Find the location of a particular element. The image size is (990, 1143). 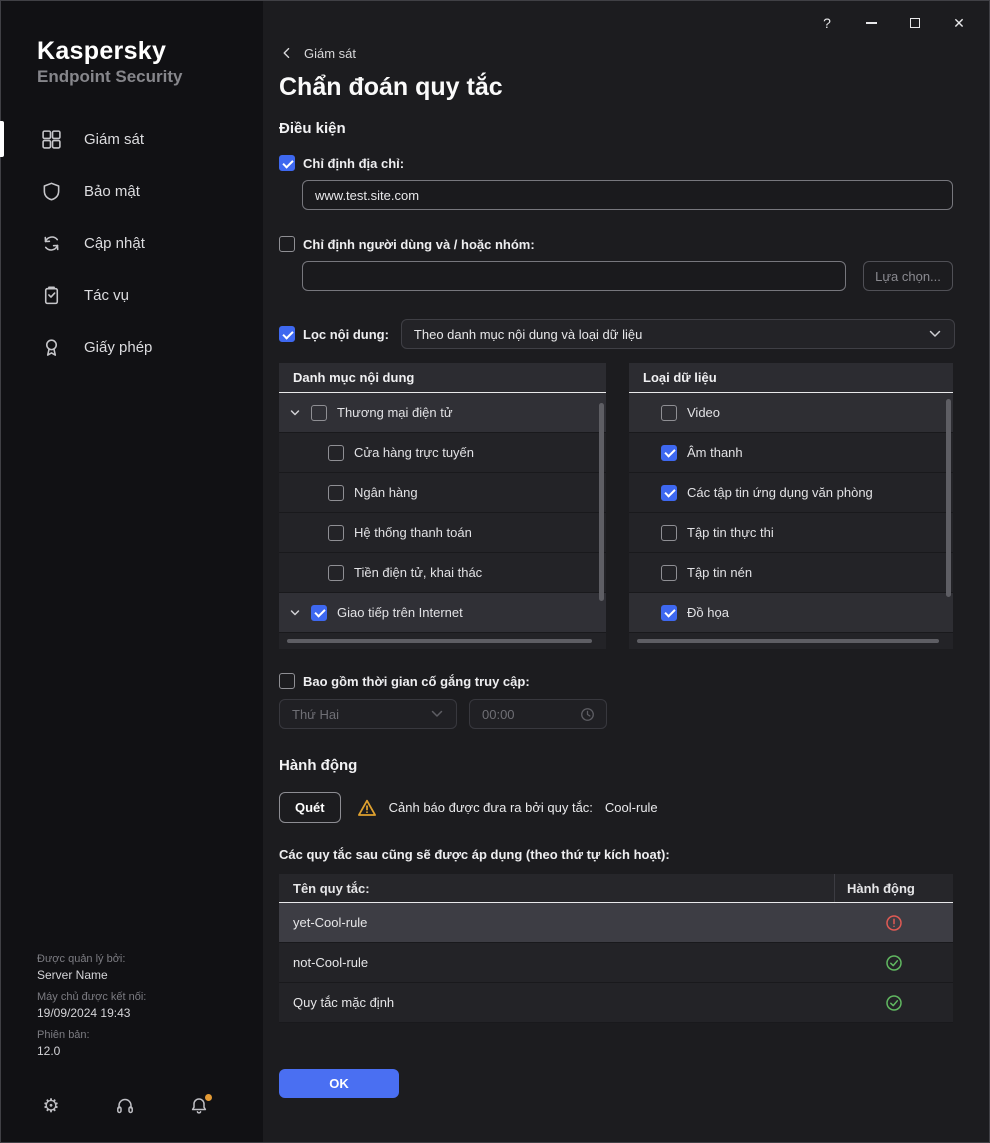

rule-name: Quy tắc mặc định is located at coordinates (344, 1002).